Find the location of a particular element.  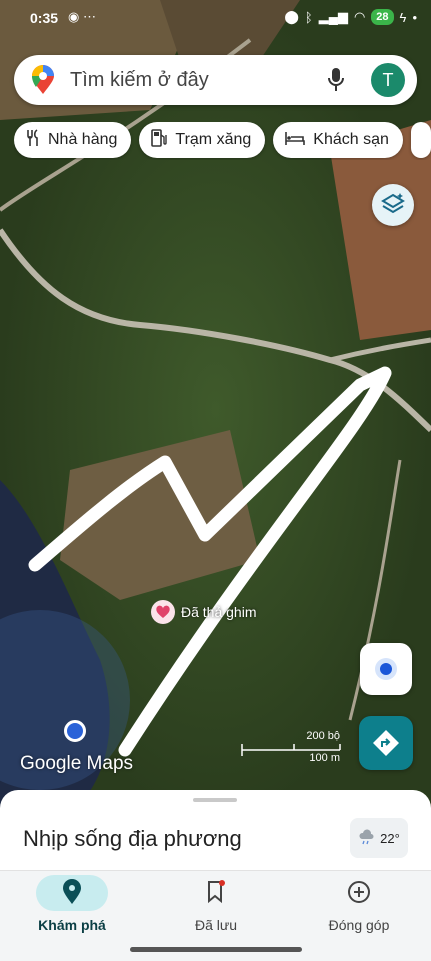

bed-icon is located at coordinates (295, 140).